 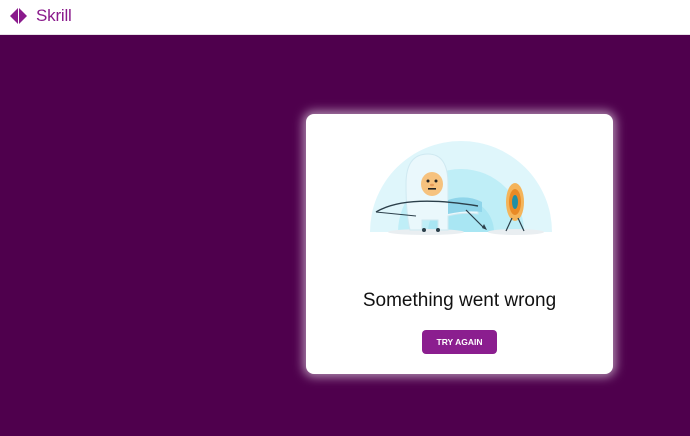 What do you see at coordinates (461, 188) in the screenshot?
I see `yeti-archer-illustration` at bounding box center [461, 188].